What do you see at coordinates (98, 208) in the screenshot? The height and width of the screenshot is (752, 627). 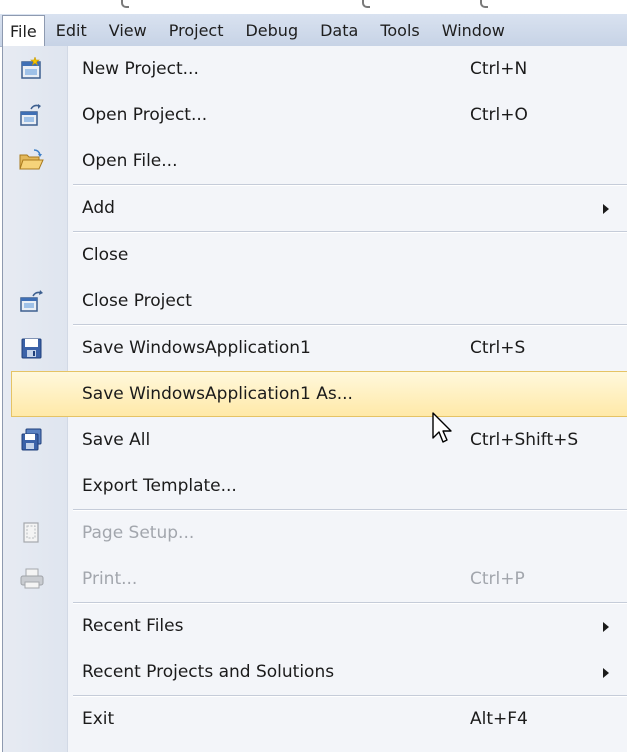 I see `menu-item-label: Add` at bounding box center [98, 208].